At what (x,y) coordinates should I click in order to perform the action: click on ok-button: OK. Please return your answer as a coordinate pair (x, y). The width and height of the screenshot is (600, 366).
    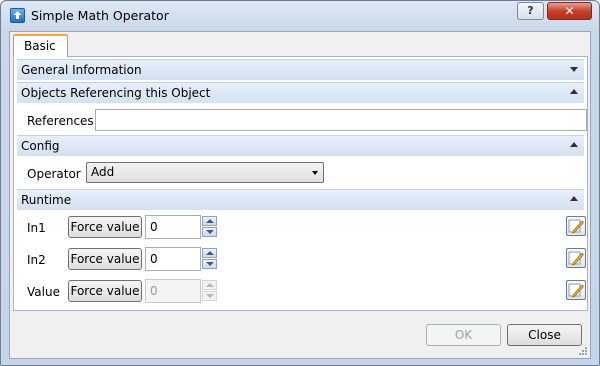
    Looking at the image, I should click on (463, 335).